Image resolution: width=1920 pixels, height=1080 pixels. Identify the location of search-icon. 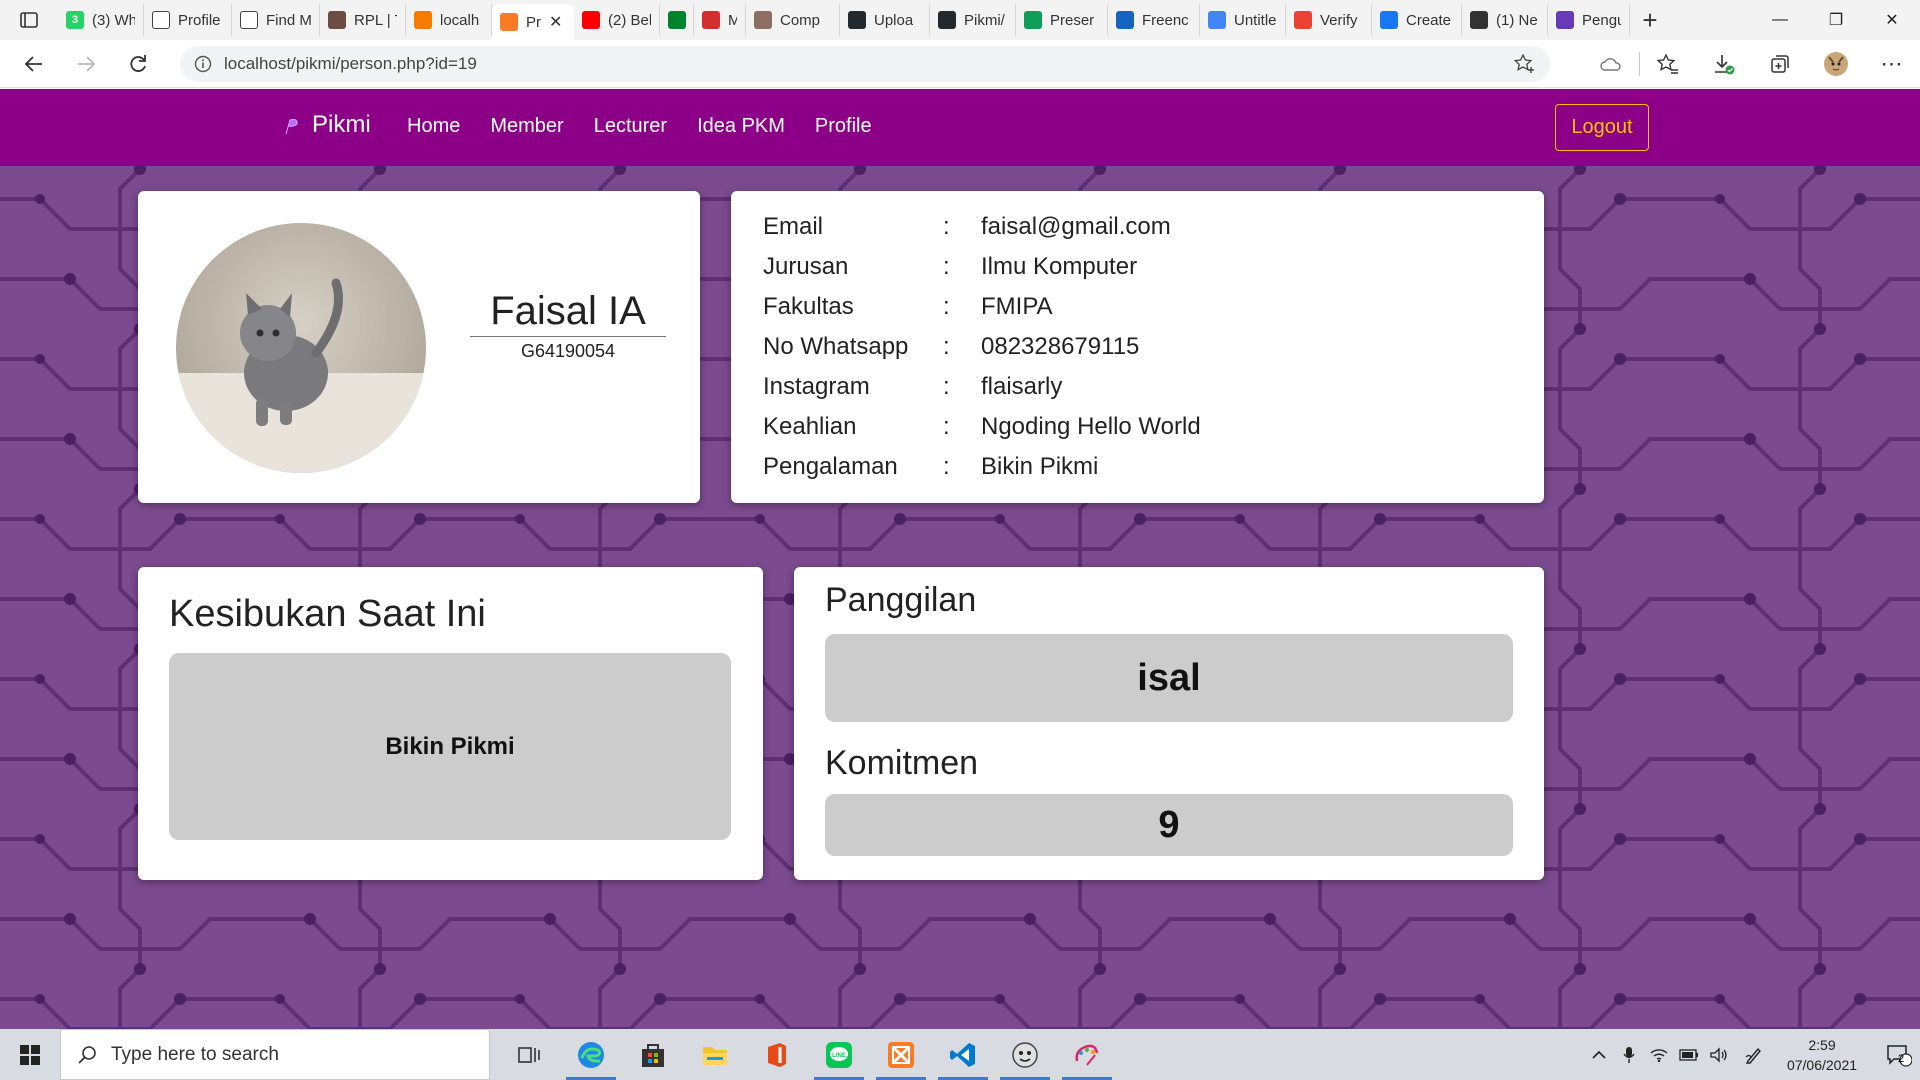
(87, 1054).